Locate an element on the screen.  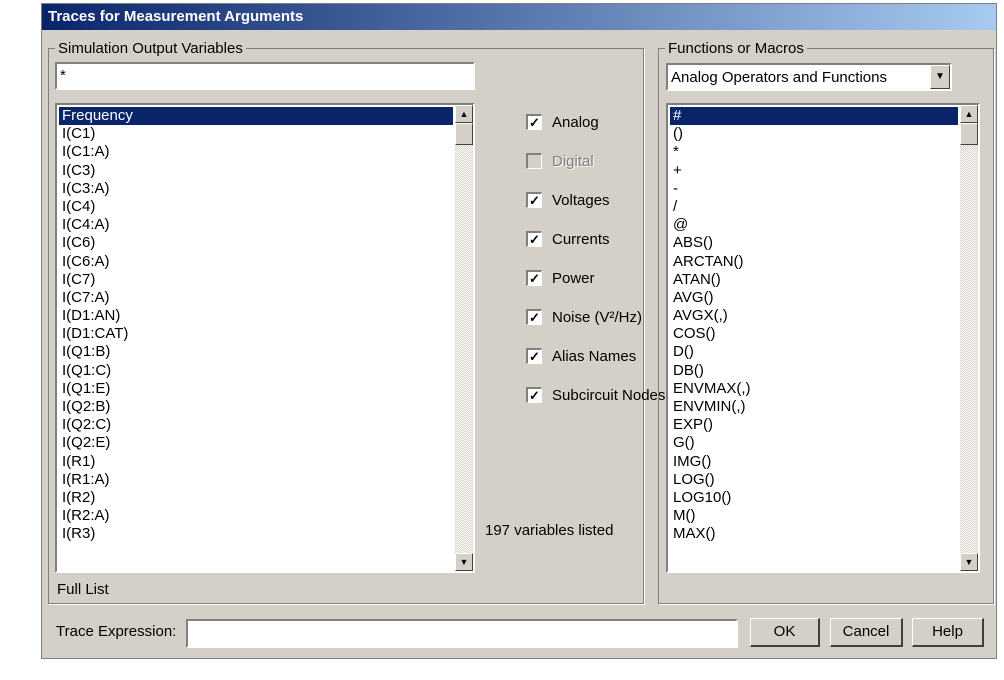
list-item: I(Q2:E) is located at coordinates (256, 443).